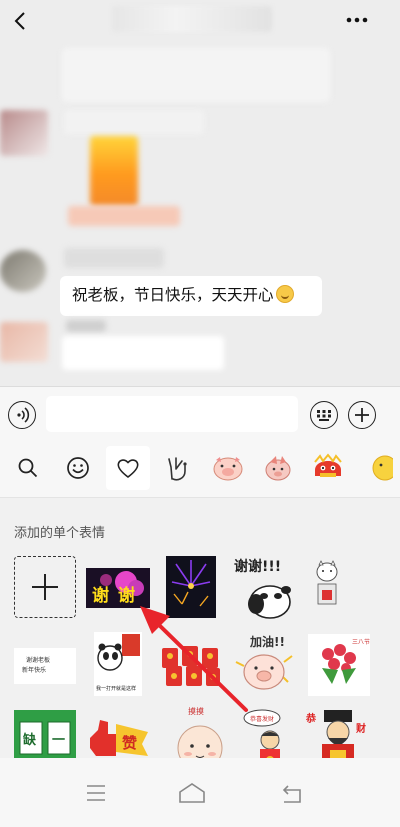 The height and width of the screenshot is (827, 400). I want to click on tab-sticker-pack-emoji, so click(378, 468).